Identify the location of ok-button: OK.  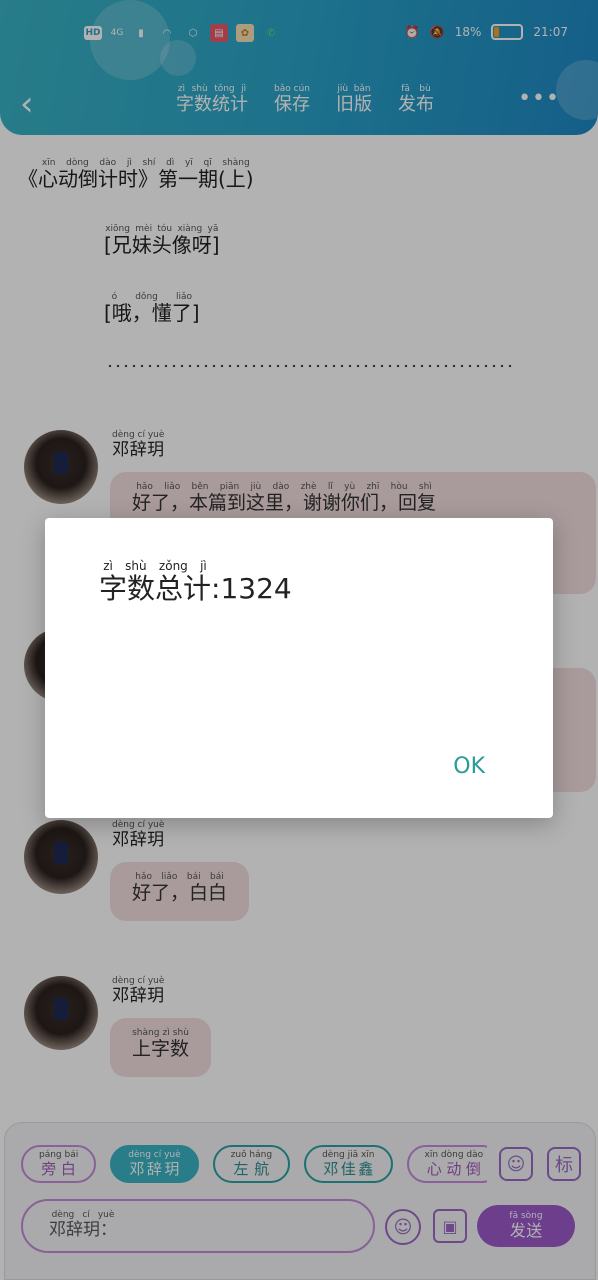
(469, 766).